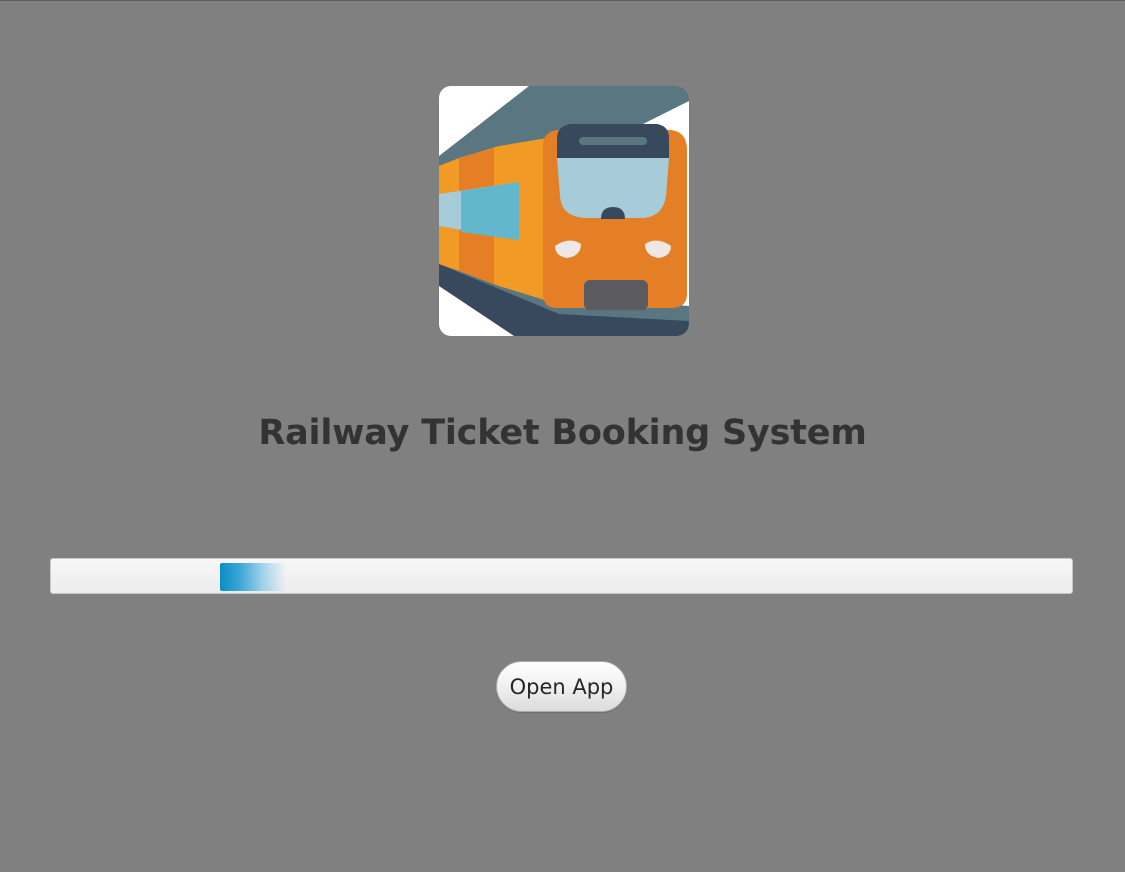 The width and height of the screenshot is (1125, 872). Describe the element at coordinates (561, 576) in the screenshot. I see `loading-progress-bar` at that location.